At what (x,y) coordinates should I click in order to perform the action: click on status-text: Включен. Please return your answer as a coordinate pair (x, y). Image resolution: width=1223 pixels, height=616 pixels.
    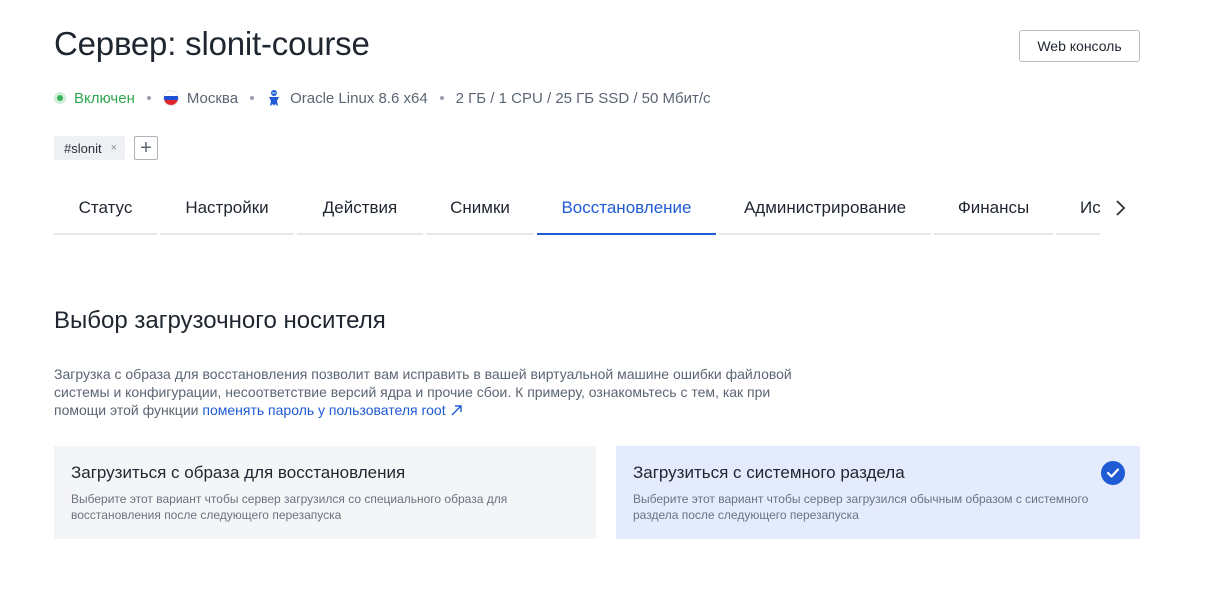
    Looking at the image, I should click on (104, 98).